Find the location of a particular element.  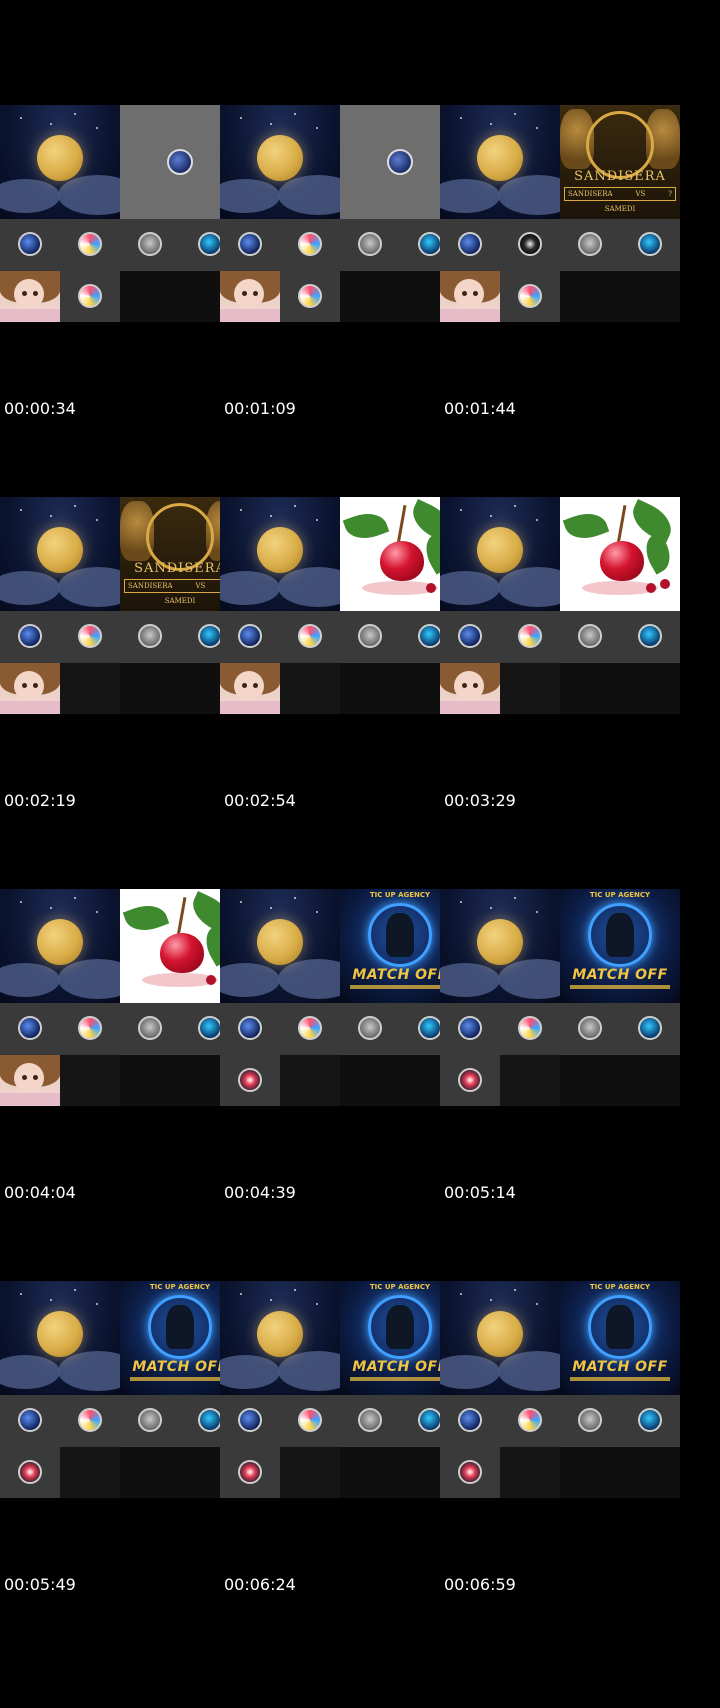

poster-title: SANDISERA is located at coordinates (620, 176).